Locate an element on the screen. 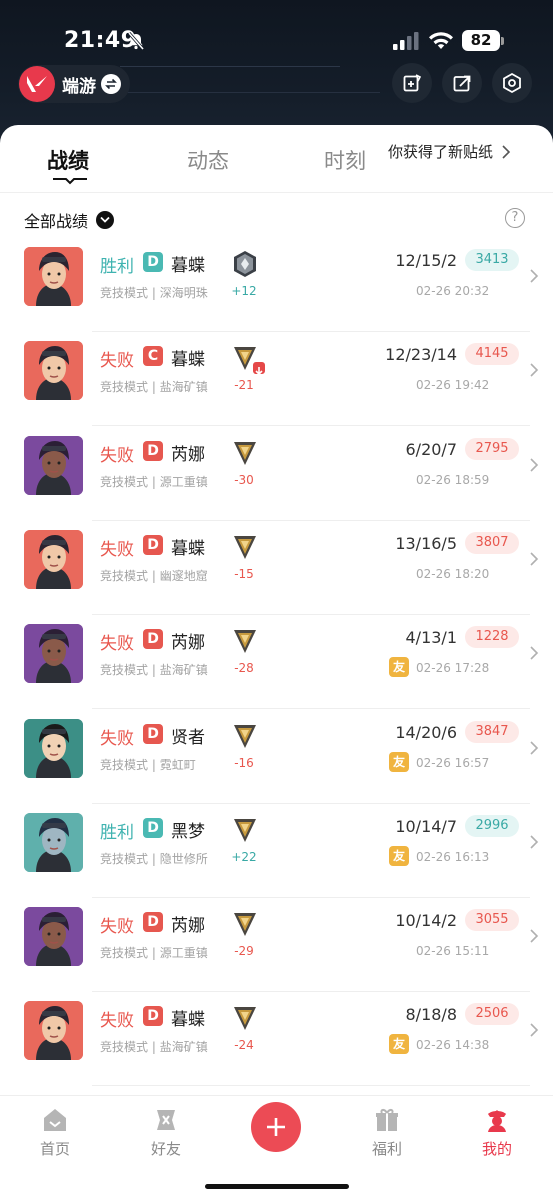 The image size is (553, 1200). wifi-icon is located at coordinates (441, 40).